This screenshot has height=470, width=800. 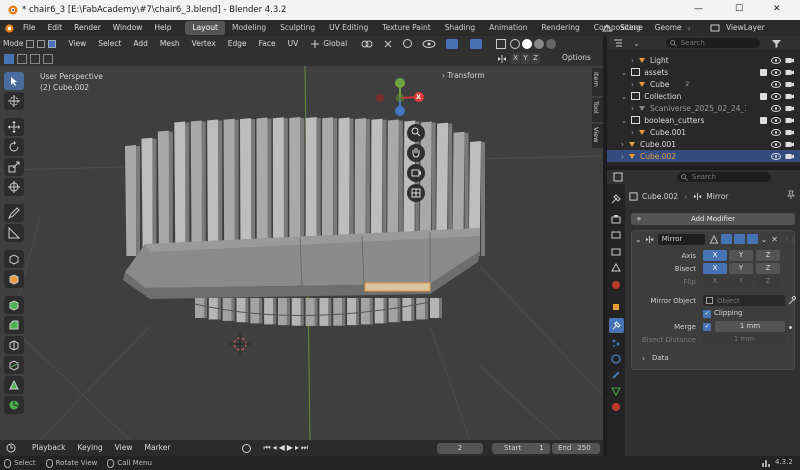 What do you see at coordinates (14, 213) in the screenshot?
I see `annotate-tool-button` at bounding box center [14, 213].